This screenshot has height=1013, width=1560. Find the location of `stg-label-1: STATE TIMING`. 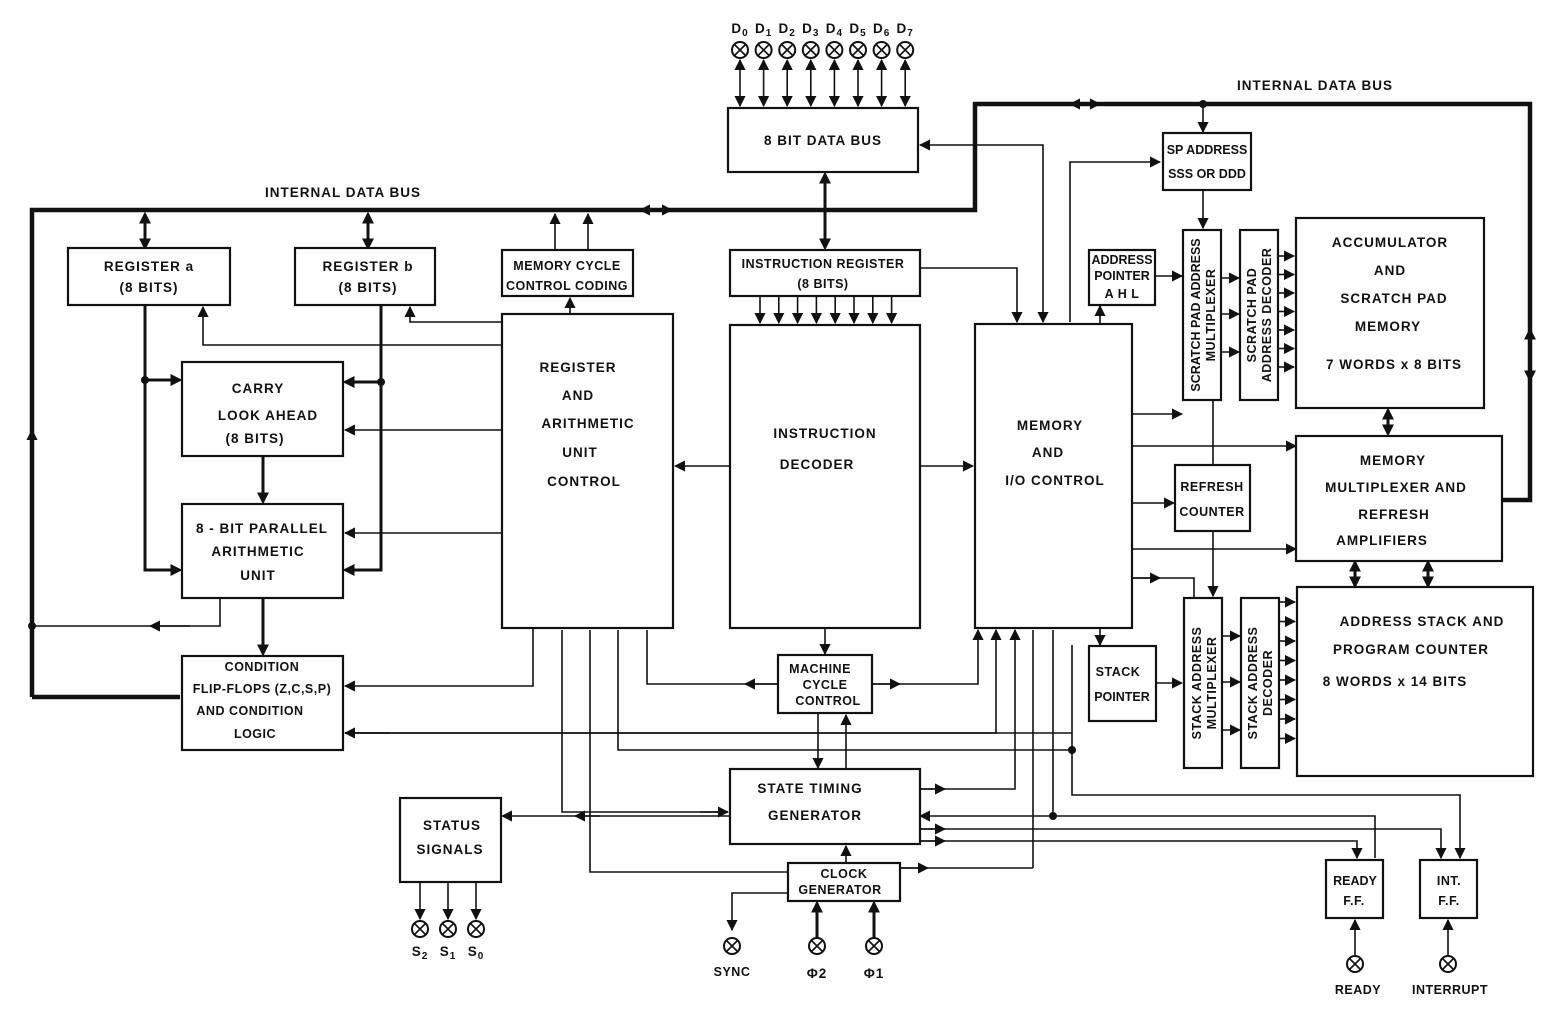

stg-label-1: STATE TIMING is located at coordinates (809, 788).